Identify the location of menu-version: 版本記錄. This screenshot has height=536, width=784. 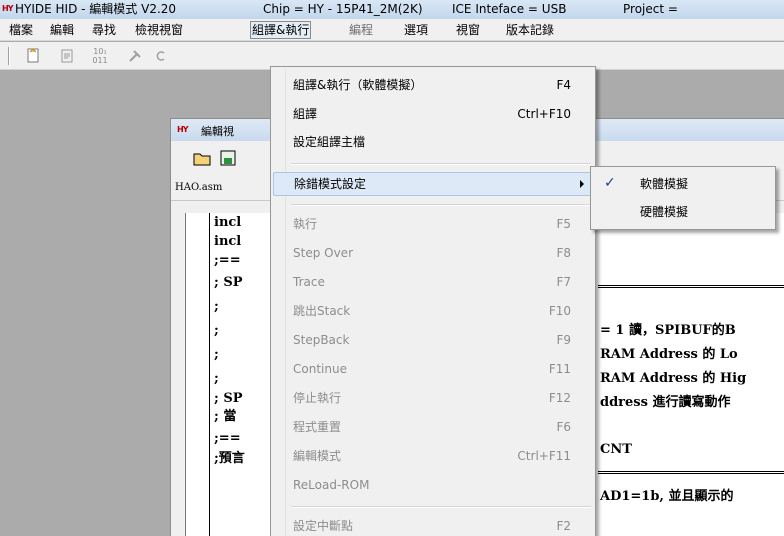
(530, 30).